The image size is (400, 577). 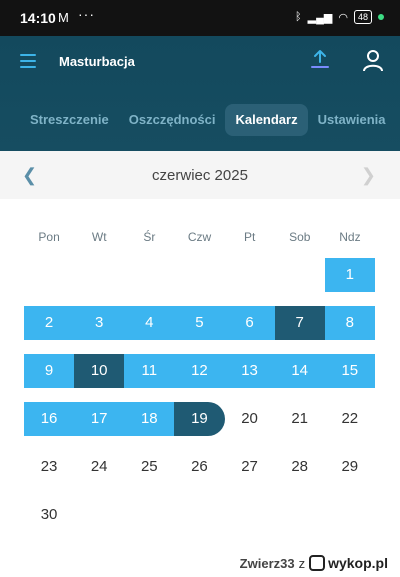 I want to click on calendar-day: 18, so click(x=149, y=419).